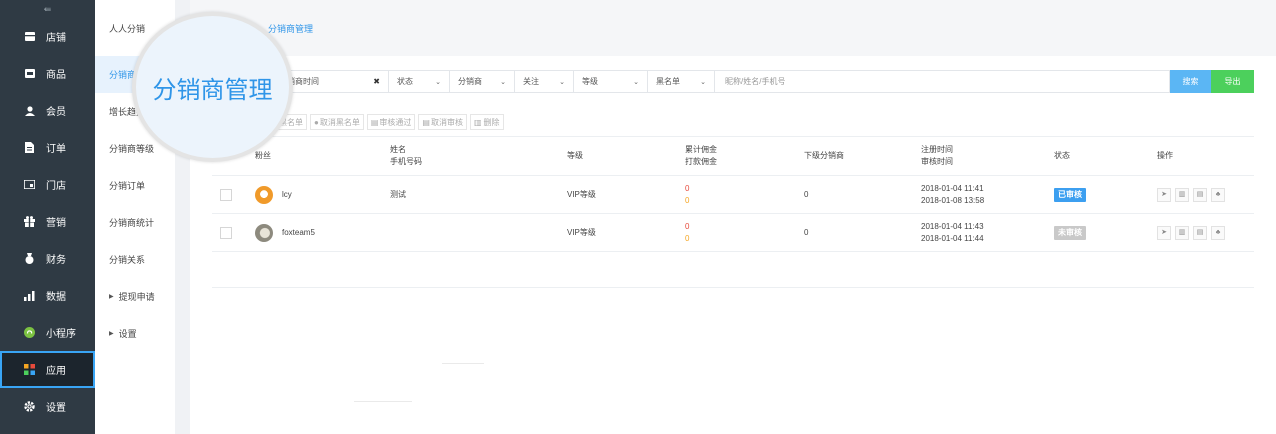  Describe the element at coordinates (442, 122) in the screenshot. I see `unapprove-button: ▤ 取消审核` at that location.